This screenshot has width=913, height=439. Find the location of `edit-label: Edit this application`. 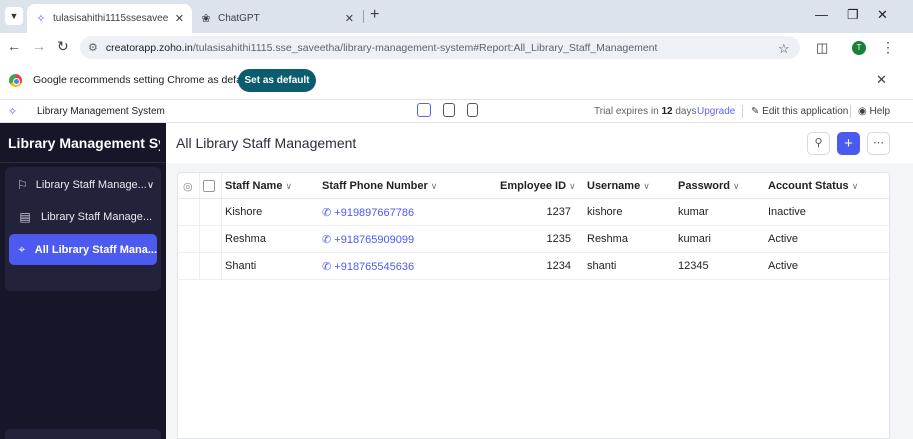

edit-label: Edit this application is located at coordinates (805, 111).